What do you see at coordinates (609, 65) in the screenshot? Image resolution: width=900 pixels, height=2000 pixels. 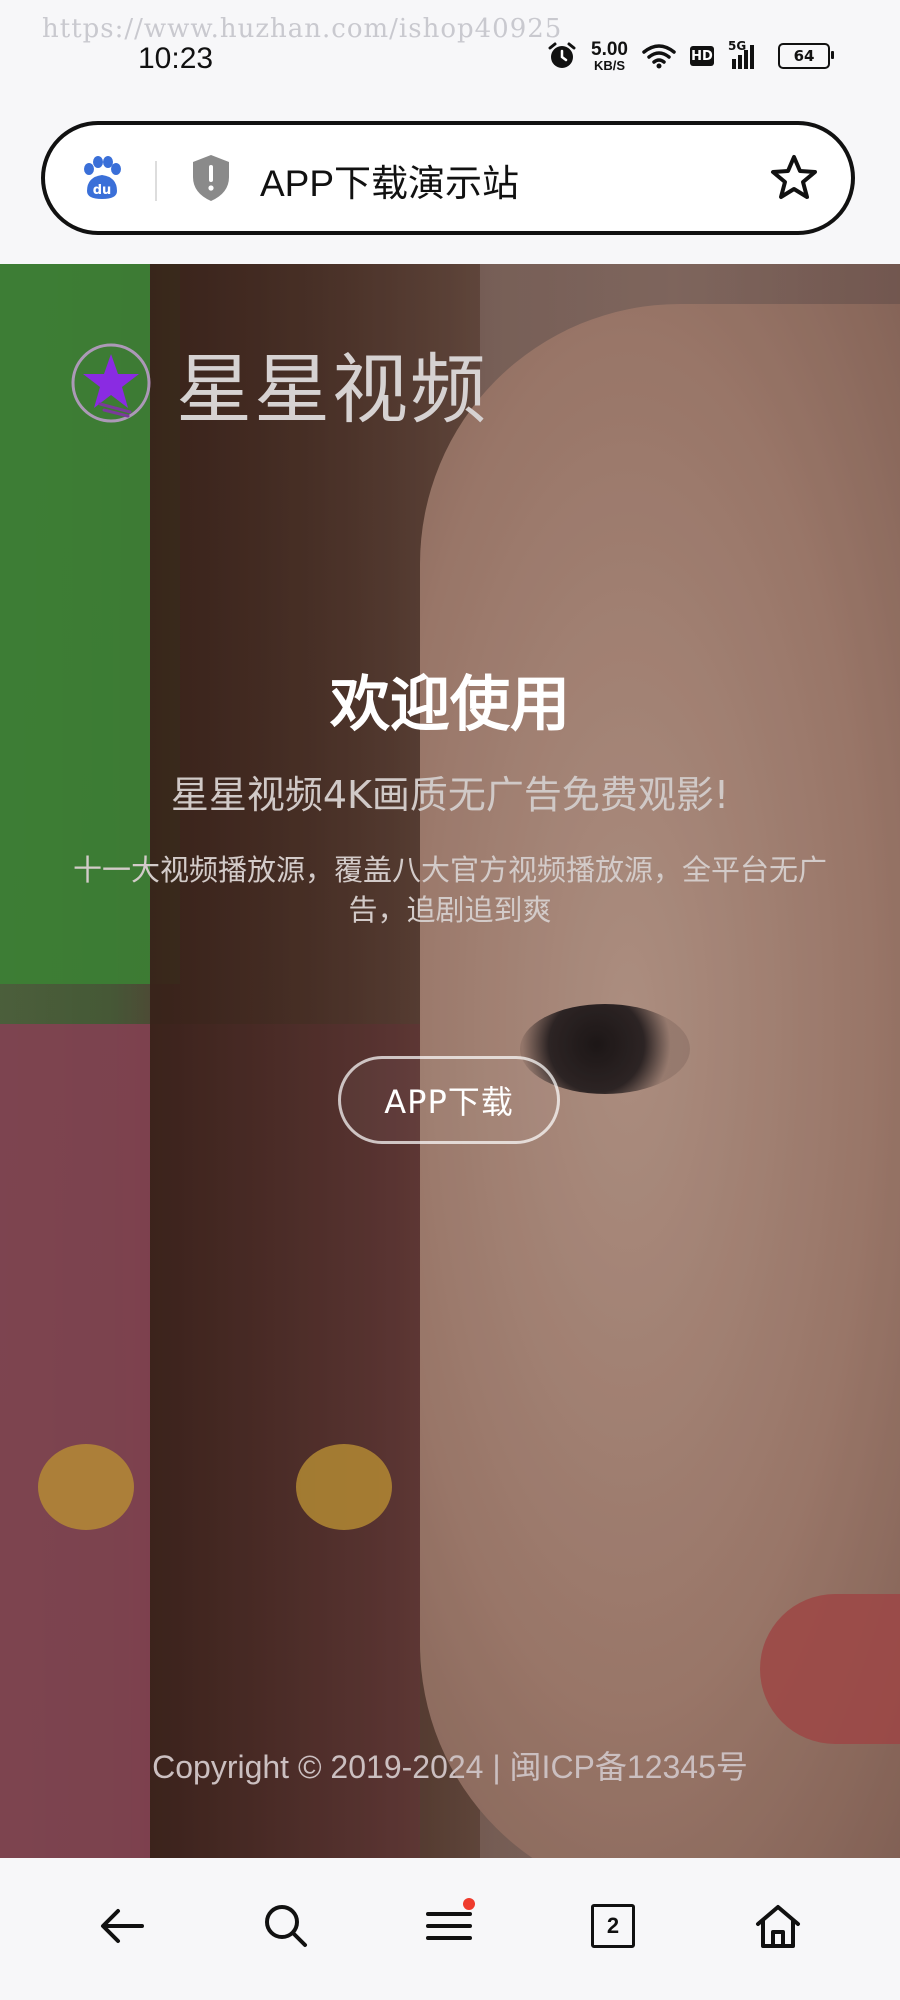 I see `net-speed-unit: KB/S` at bounding box center [609, 65].